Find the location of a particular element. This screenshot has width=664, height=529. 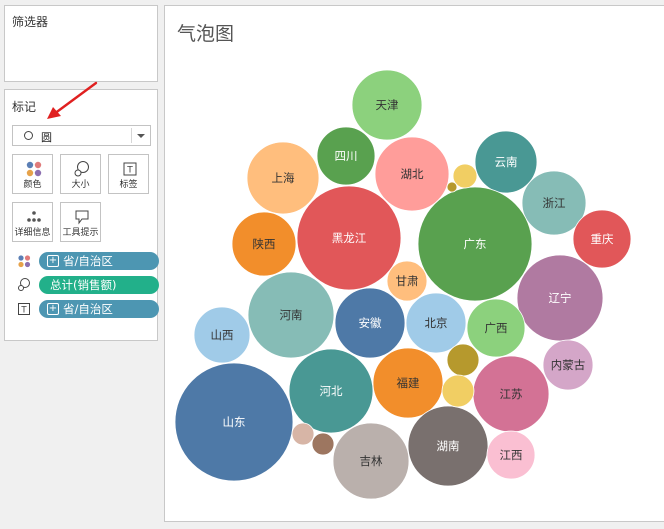

bubble-四川: 四川 is located at coordinates (346, 156).